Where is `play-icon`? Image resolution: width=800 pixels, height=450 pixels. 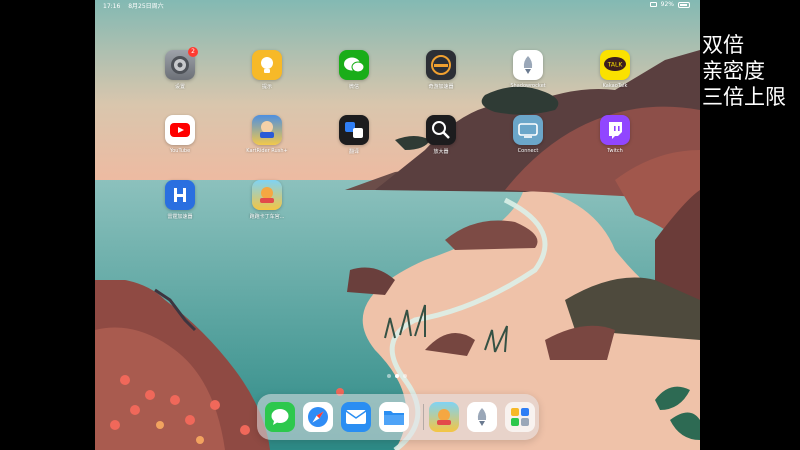
play-icon is located at coordinates (180, 130).